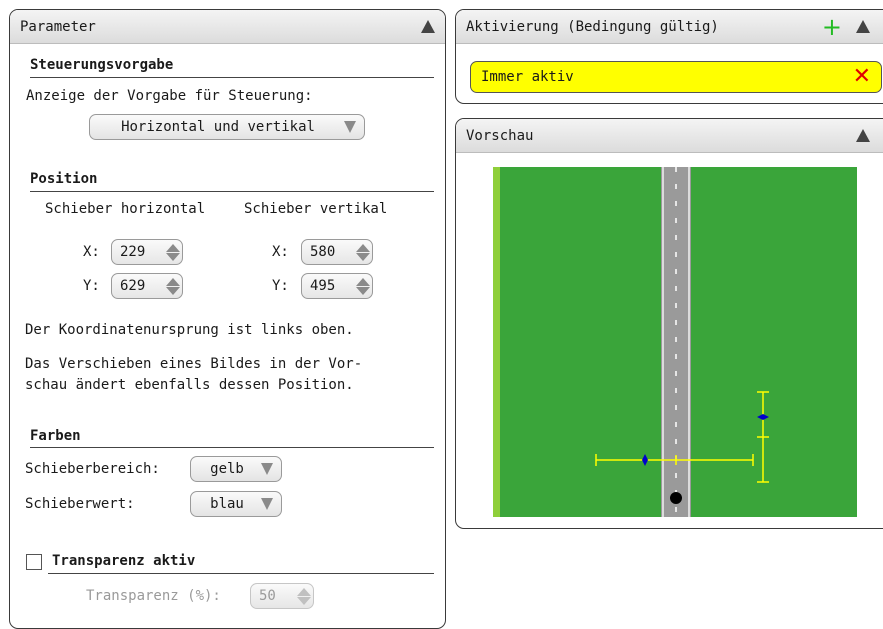 This screenshot has width=883, height=629. What do you see at coordinates (337, 252) in the screenshot?
I see `v-x-spinbox: 580` at bounding box center [337, 252].